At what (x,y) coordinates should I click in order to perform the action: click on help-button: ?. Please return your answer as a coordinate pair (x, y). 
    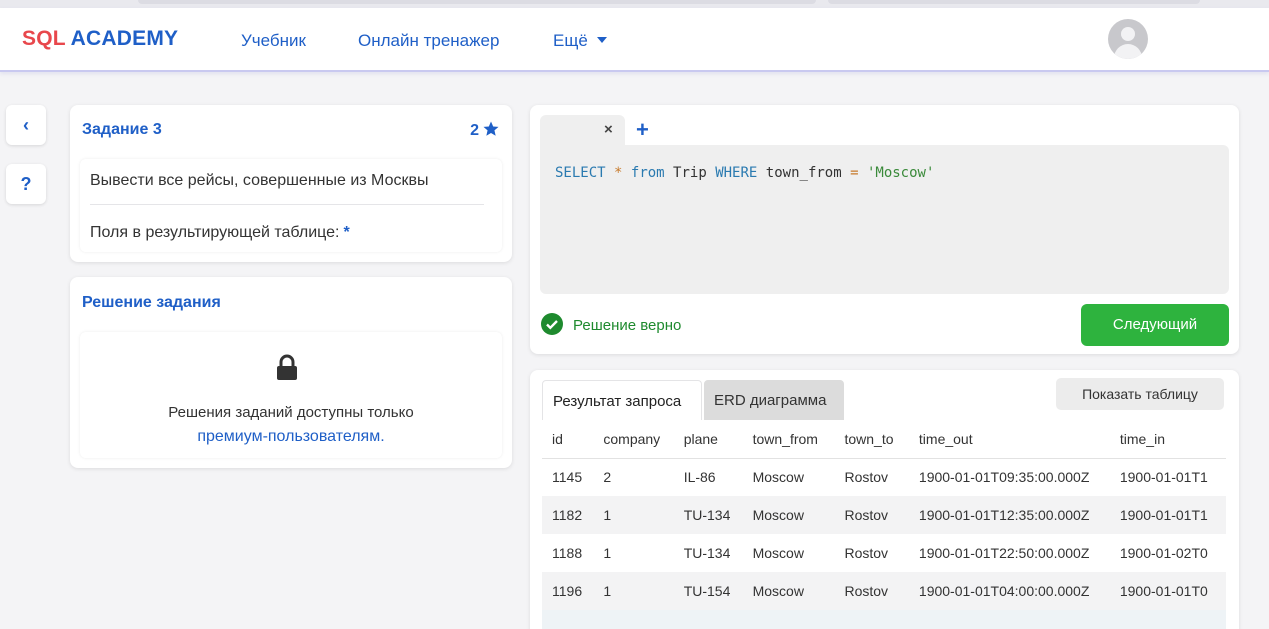
    Looking at the image, I should click on (26, 184).